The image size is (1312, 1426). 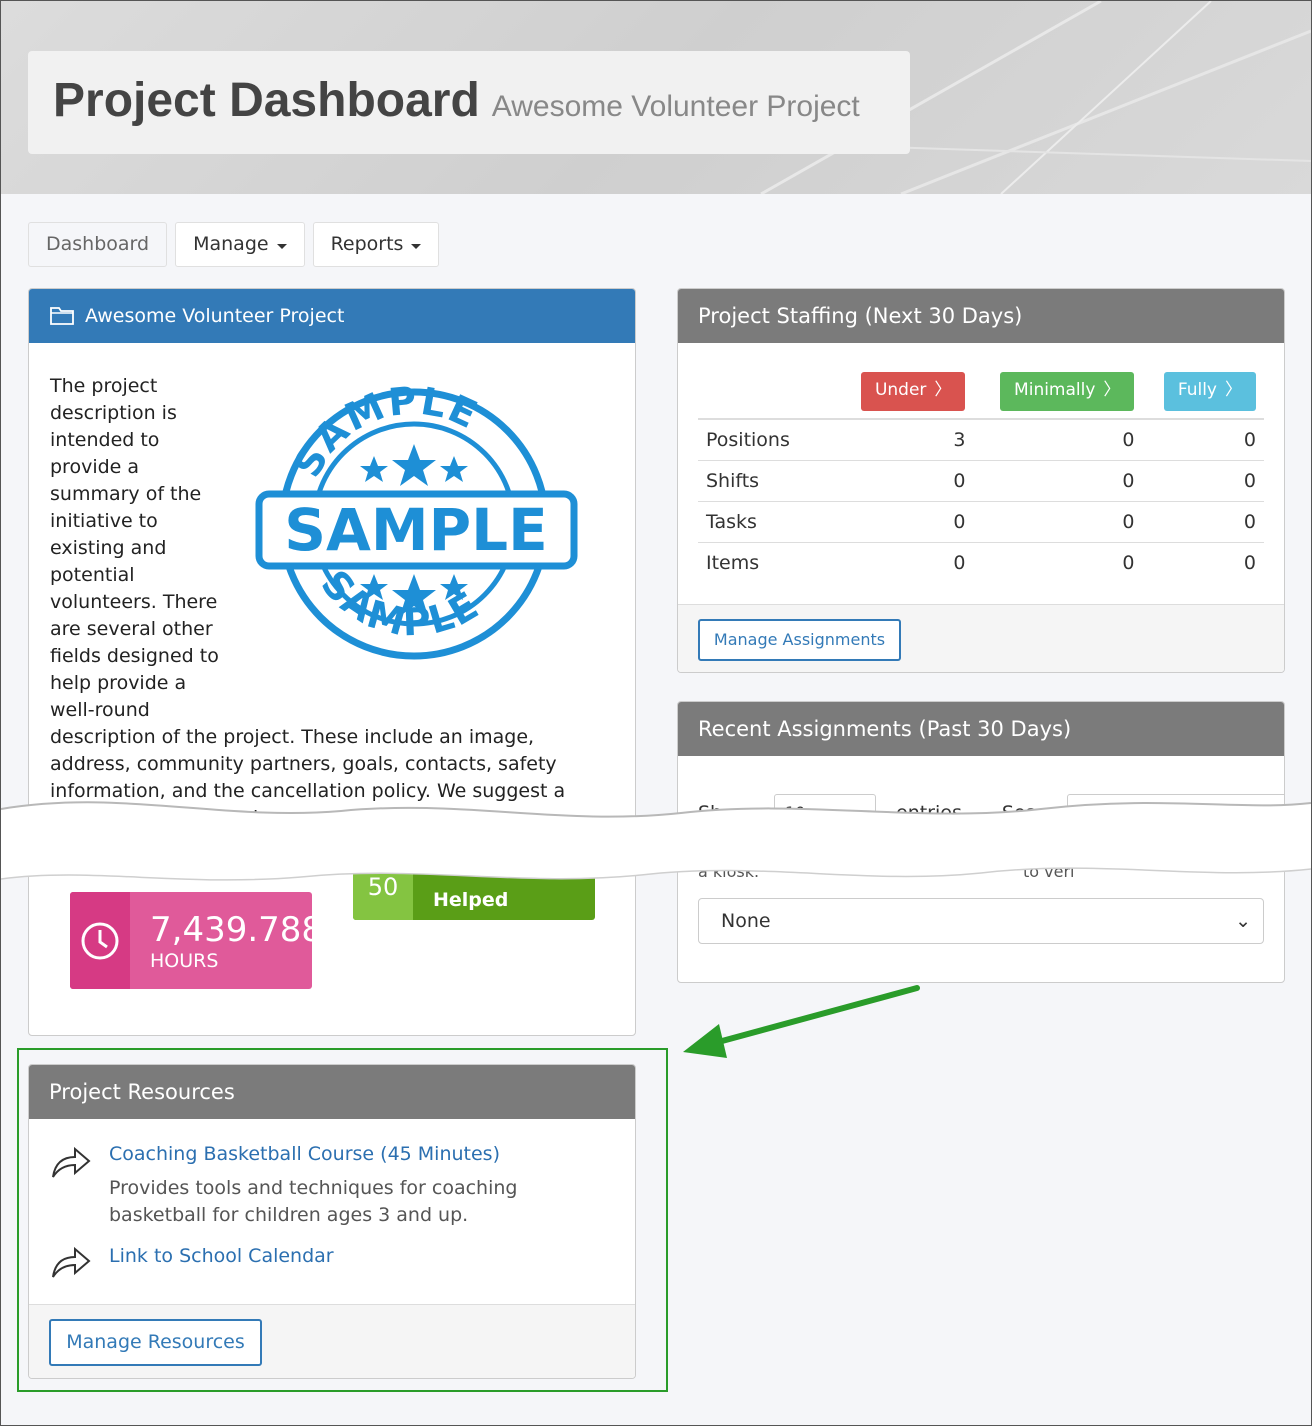 I want to click on filter-fully-button: Fully 〉, so click(x=1209, y=391).